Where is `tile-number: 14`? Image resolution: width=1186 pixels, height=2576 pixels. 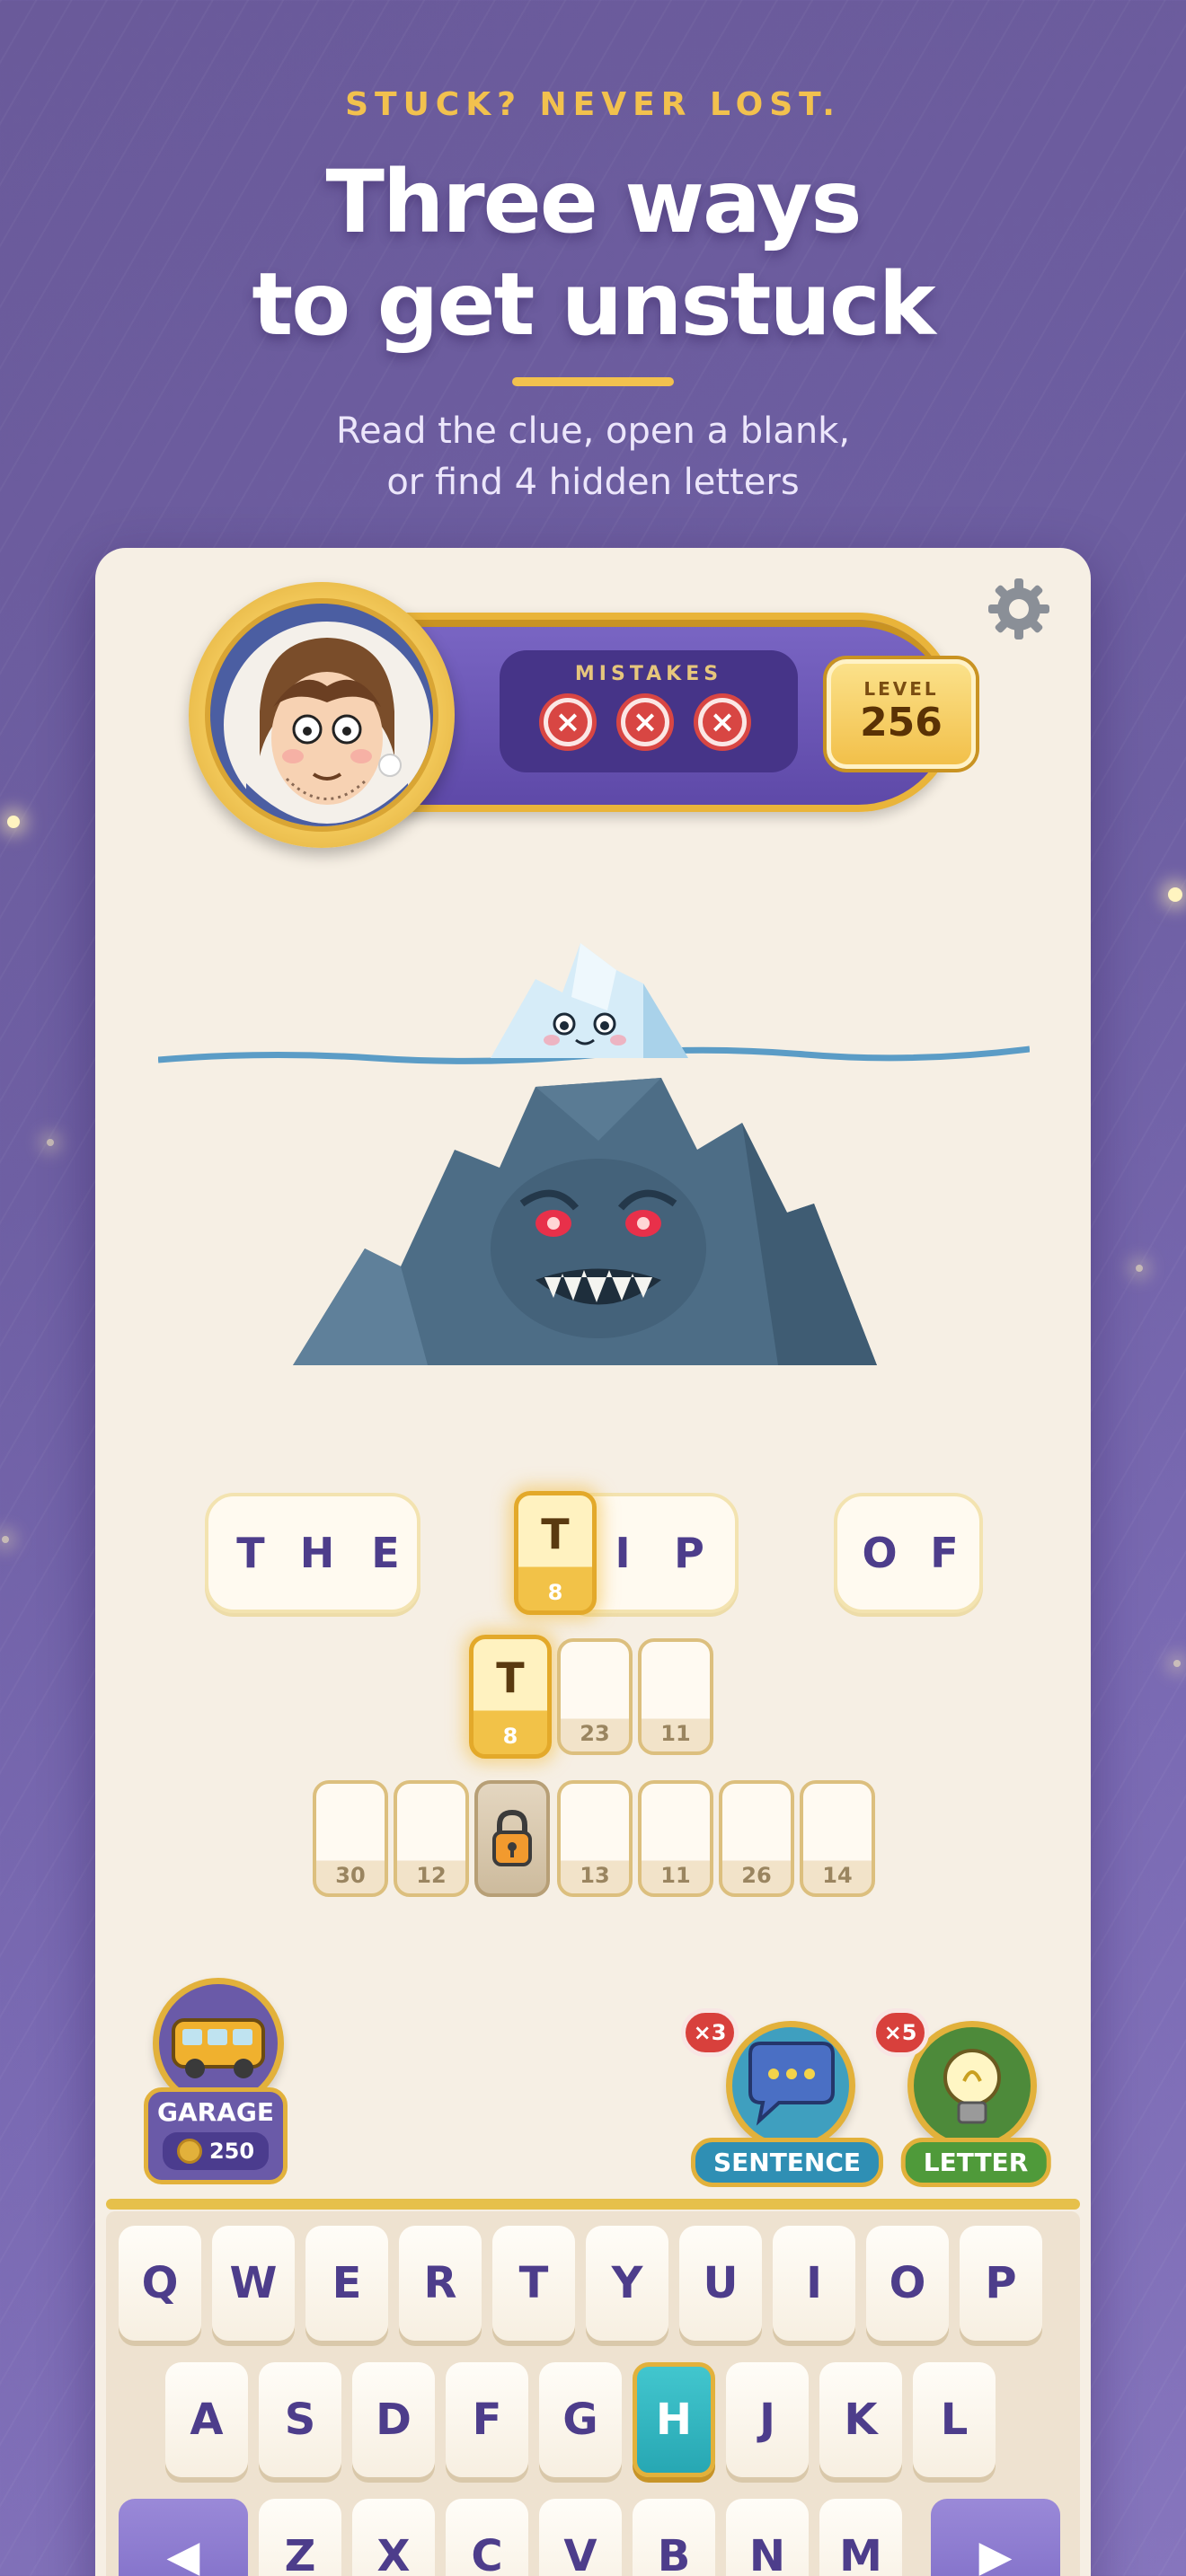 tile-number: 14 is located at coordinates (837, 1875).